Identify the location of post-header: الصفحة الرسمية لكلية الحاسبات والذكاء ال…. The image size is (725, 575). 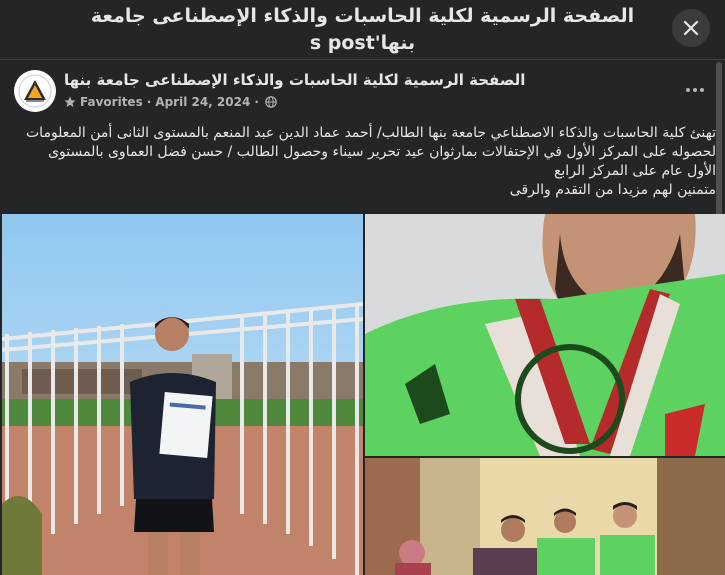
(362, 91).